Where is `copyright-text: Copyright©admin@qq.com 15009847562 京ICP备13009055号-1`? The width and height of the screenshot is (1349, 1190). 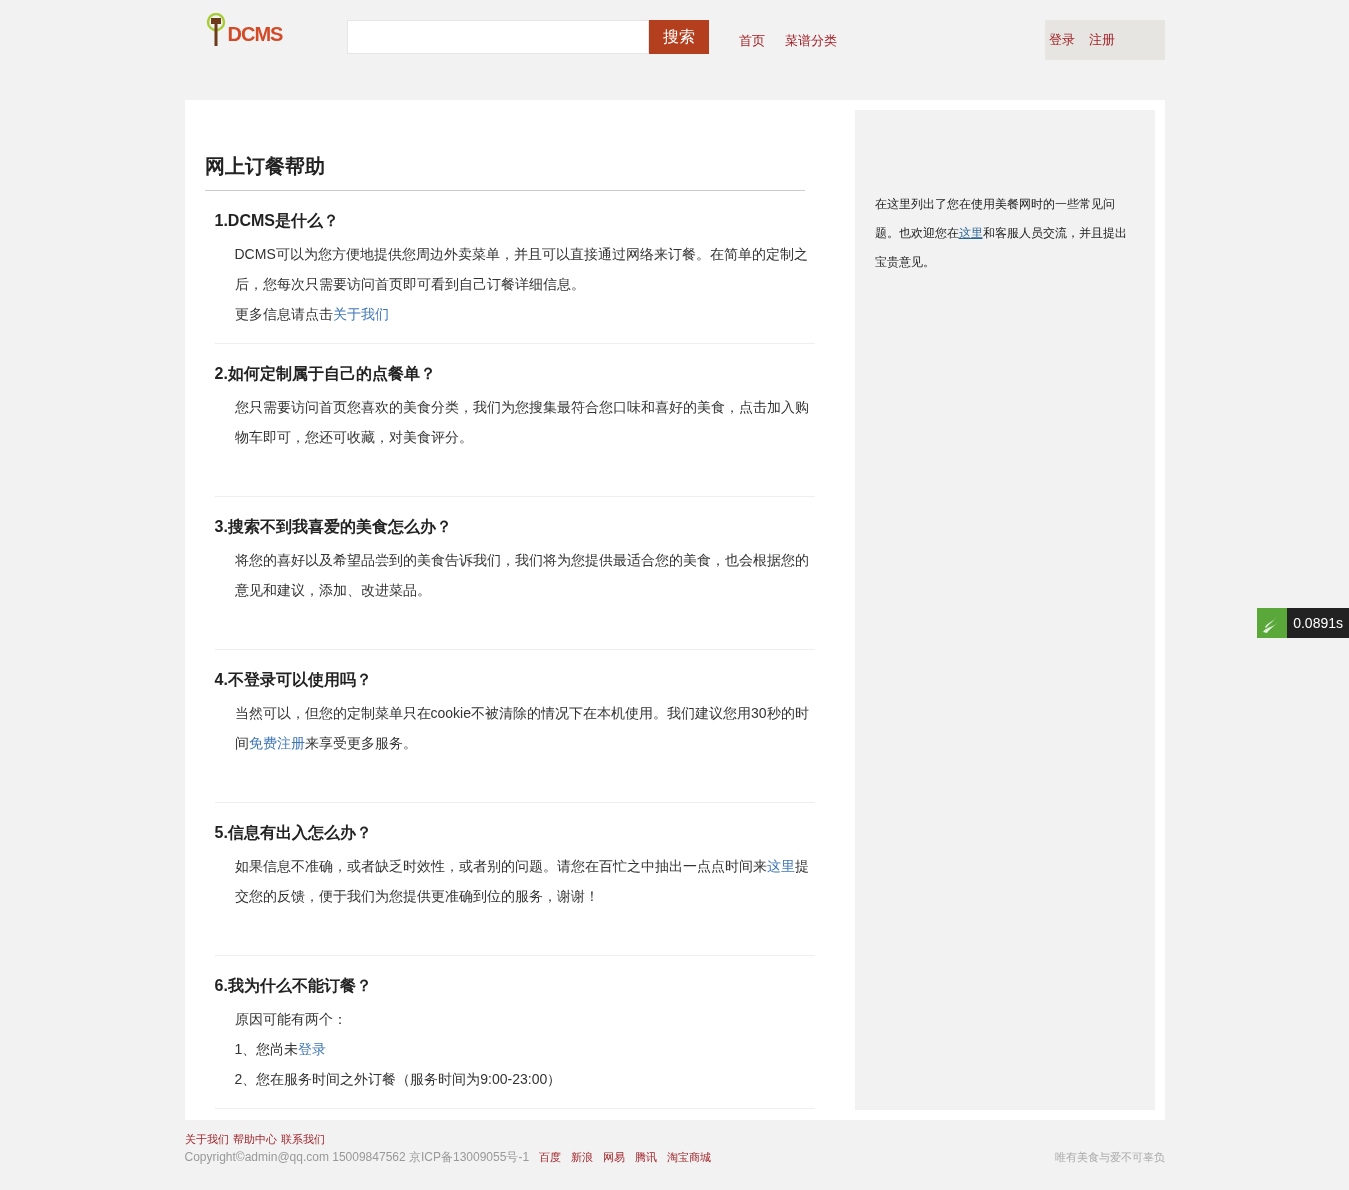 copyright-text: Copyright©admin@qq.com 15009847562 京ICP备13009055号-1 is located at coordinates (357, 1157).